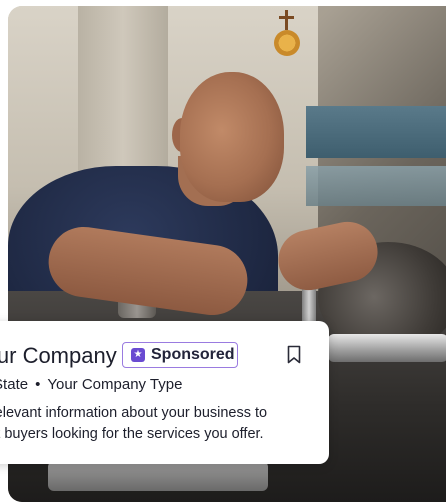  What do you see at coordinates (287, 43) in the screenshot?
I see `wall-clock` at bounding box center [287, 43].